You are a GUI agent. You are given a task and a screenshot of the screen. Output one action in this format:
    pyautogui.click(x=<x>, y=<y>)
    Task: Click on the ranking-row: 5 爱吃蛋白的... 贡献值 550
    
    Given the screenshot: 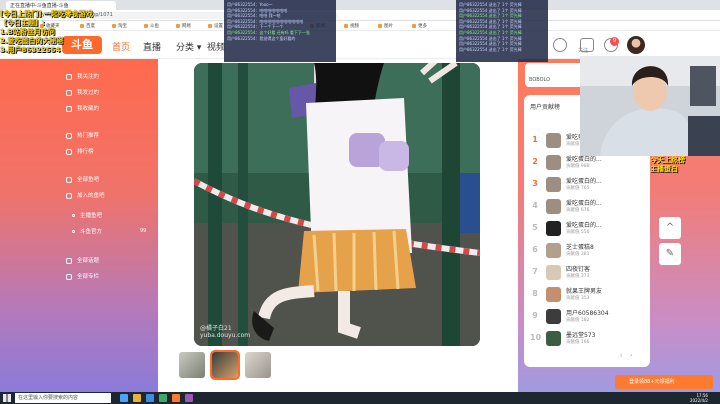 What is the action you would take?
    pyautogui.click(x=586, y=230)
    